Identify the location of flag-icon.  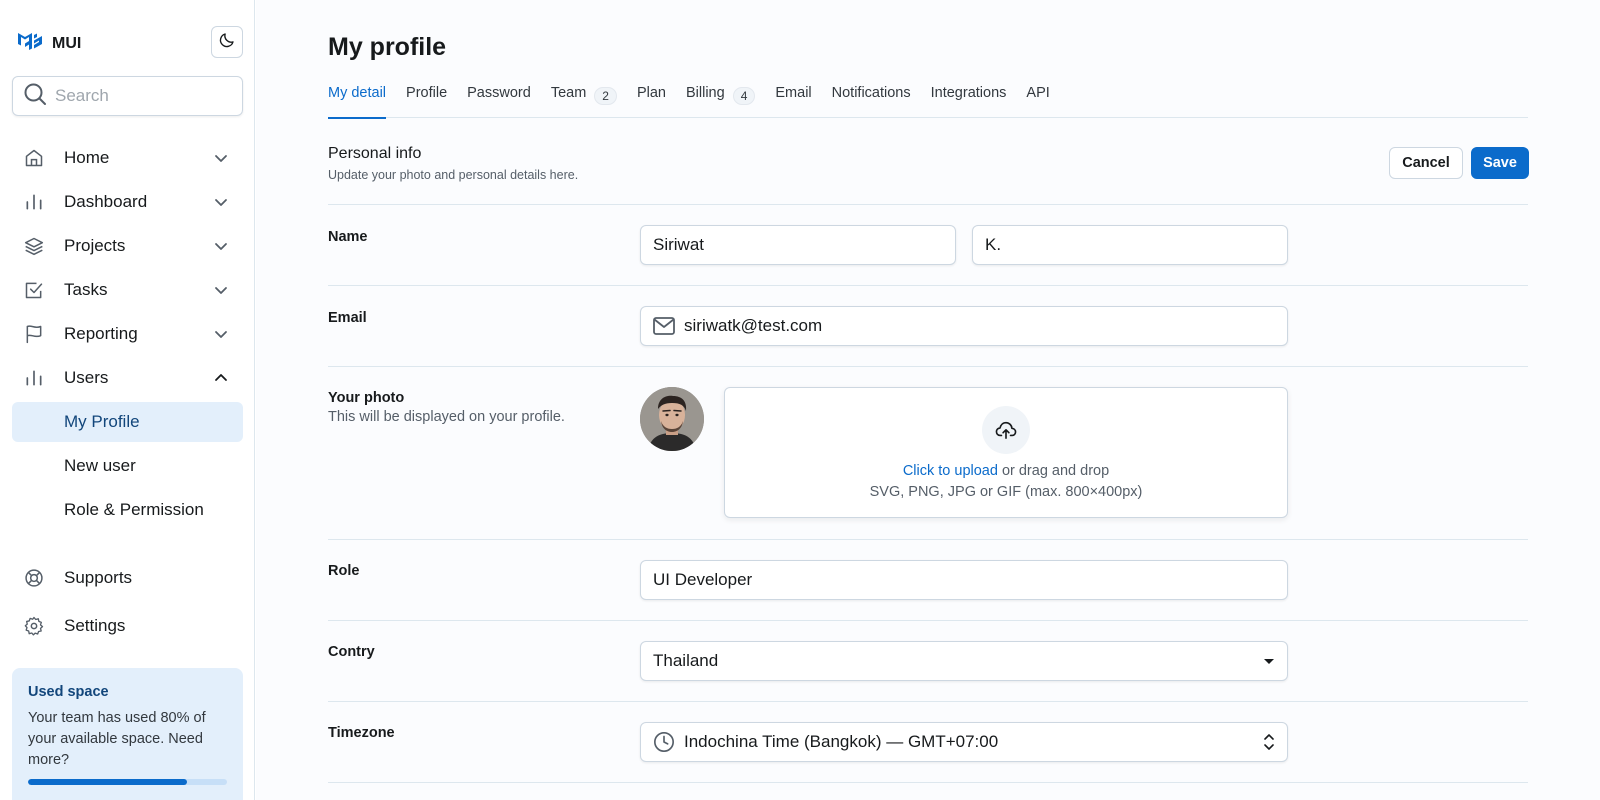
(34, 334).